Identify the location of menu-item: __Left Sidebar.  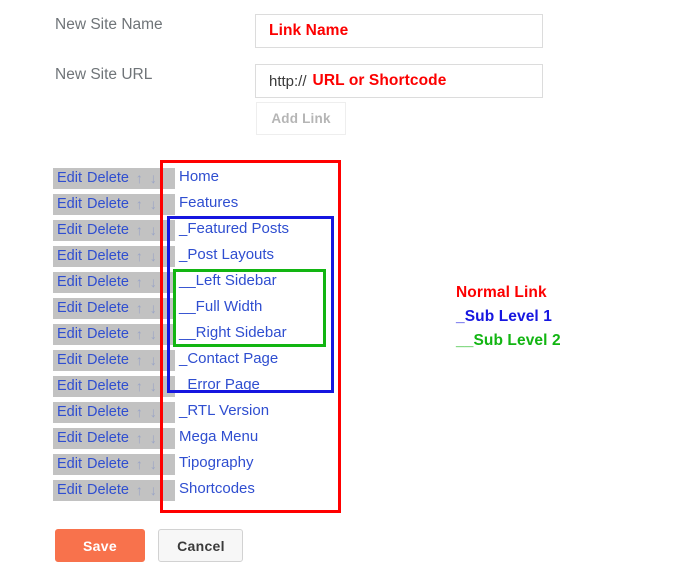
(251, 280).